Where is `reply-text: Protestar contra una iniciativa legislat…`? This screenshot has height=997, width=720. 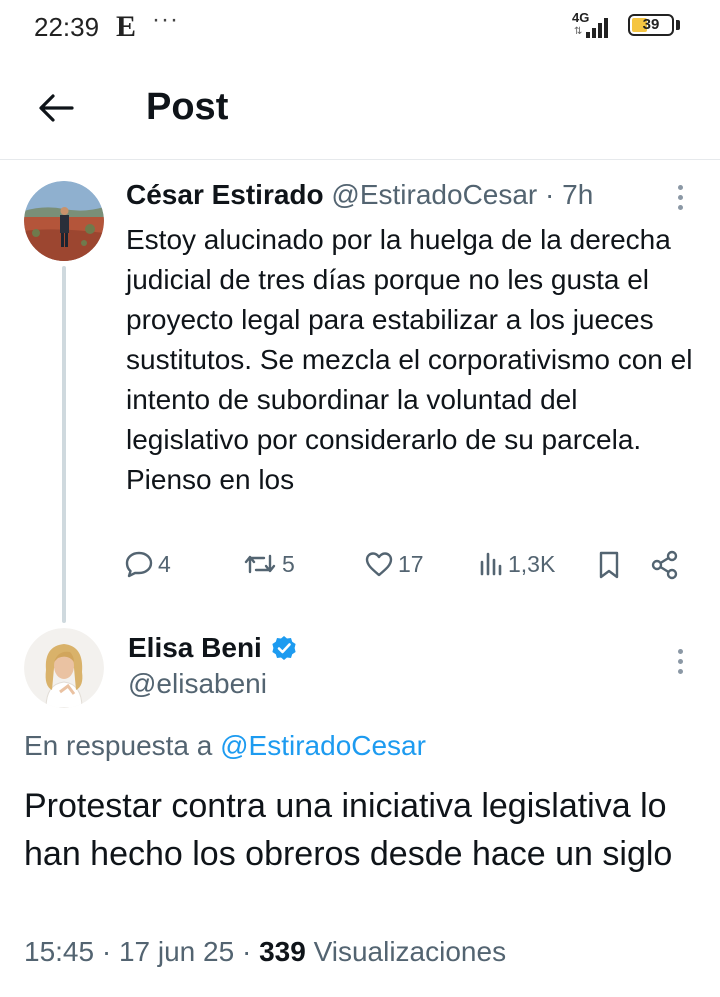
reply-text: Protestar contra una iniciativa legislat… is located at coordinates (364, 830).